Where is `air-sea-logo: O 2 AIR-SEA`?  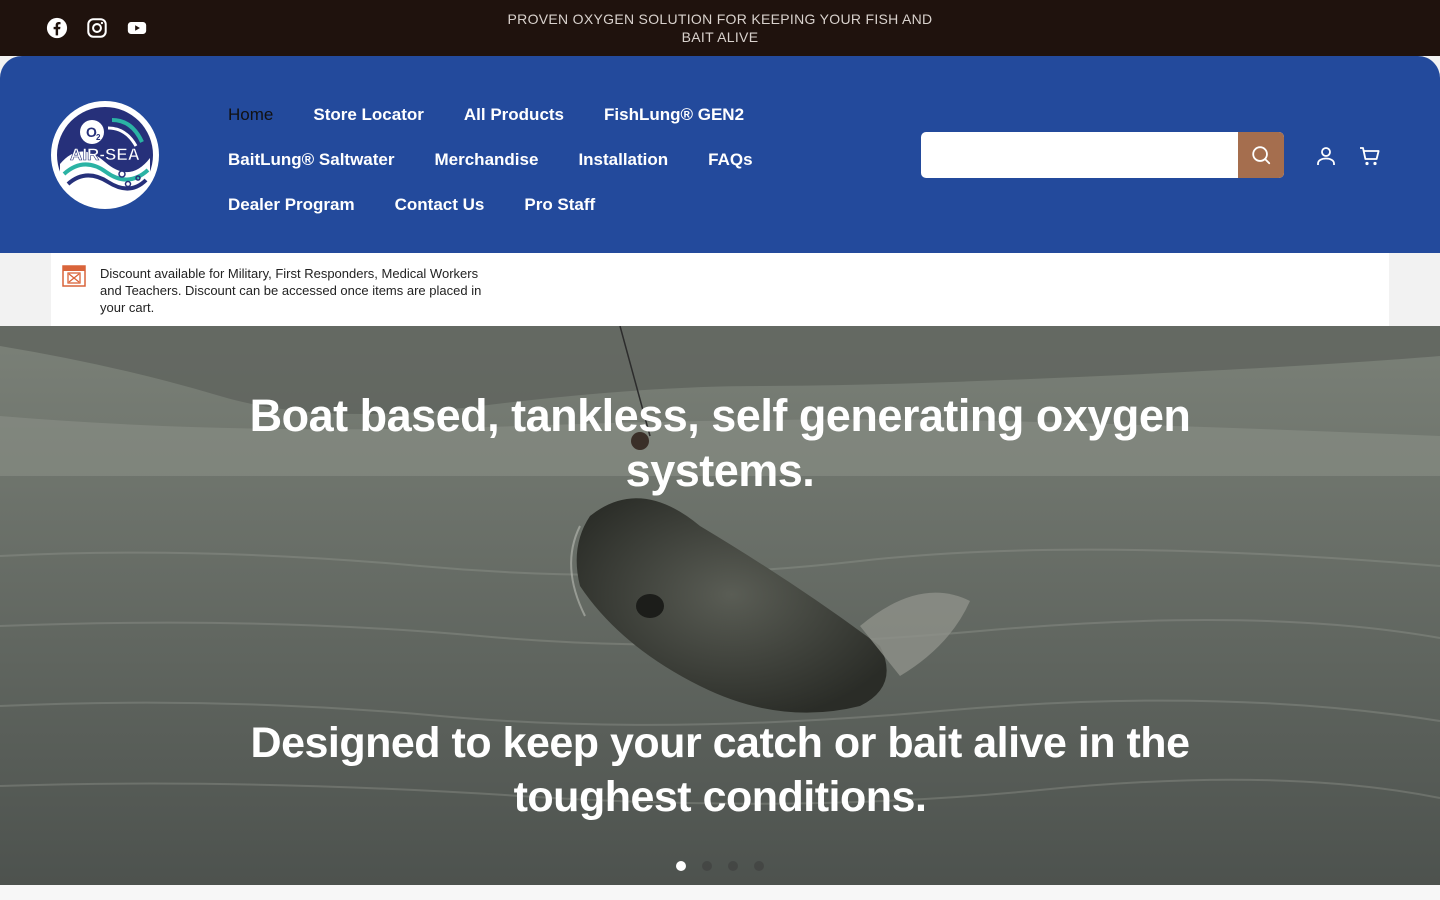 air-sea-logo: O 2 AIR-SEA is located at coordinates (105, 155).